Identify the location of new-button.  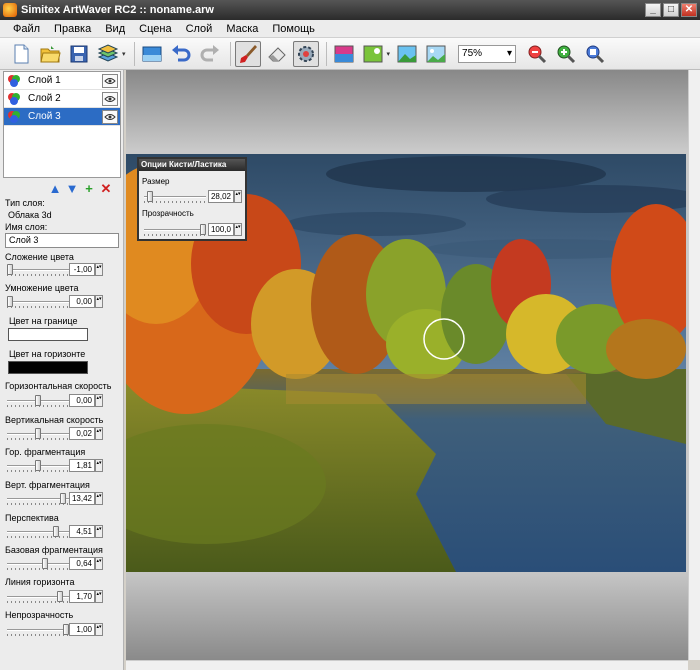
(21, 54).